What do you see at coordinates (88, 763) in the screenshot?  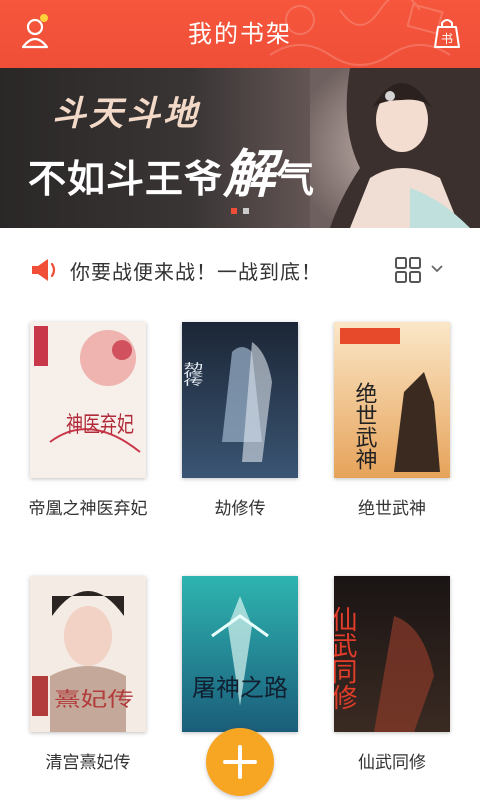 I see `book-title: 清宫熹妃传` at bounding box center [88, 763].